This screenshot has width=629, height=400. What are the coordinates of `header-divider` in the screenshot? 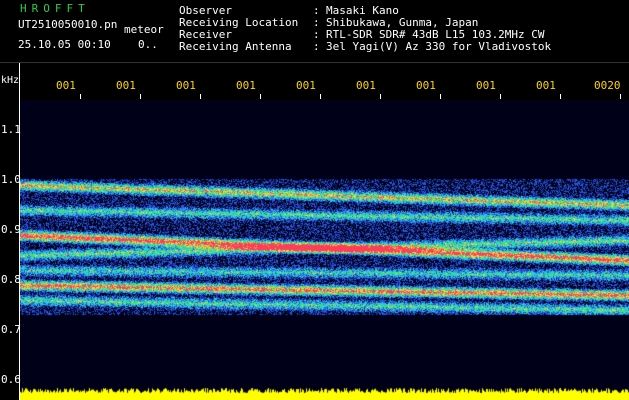 It's located at (314, 62).